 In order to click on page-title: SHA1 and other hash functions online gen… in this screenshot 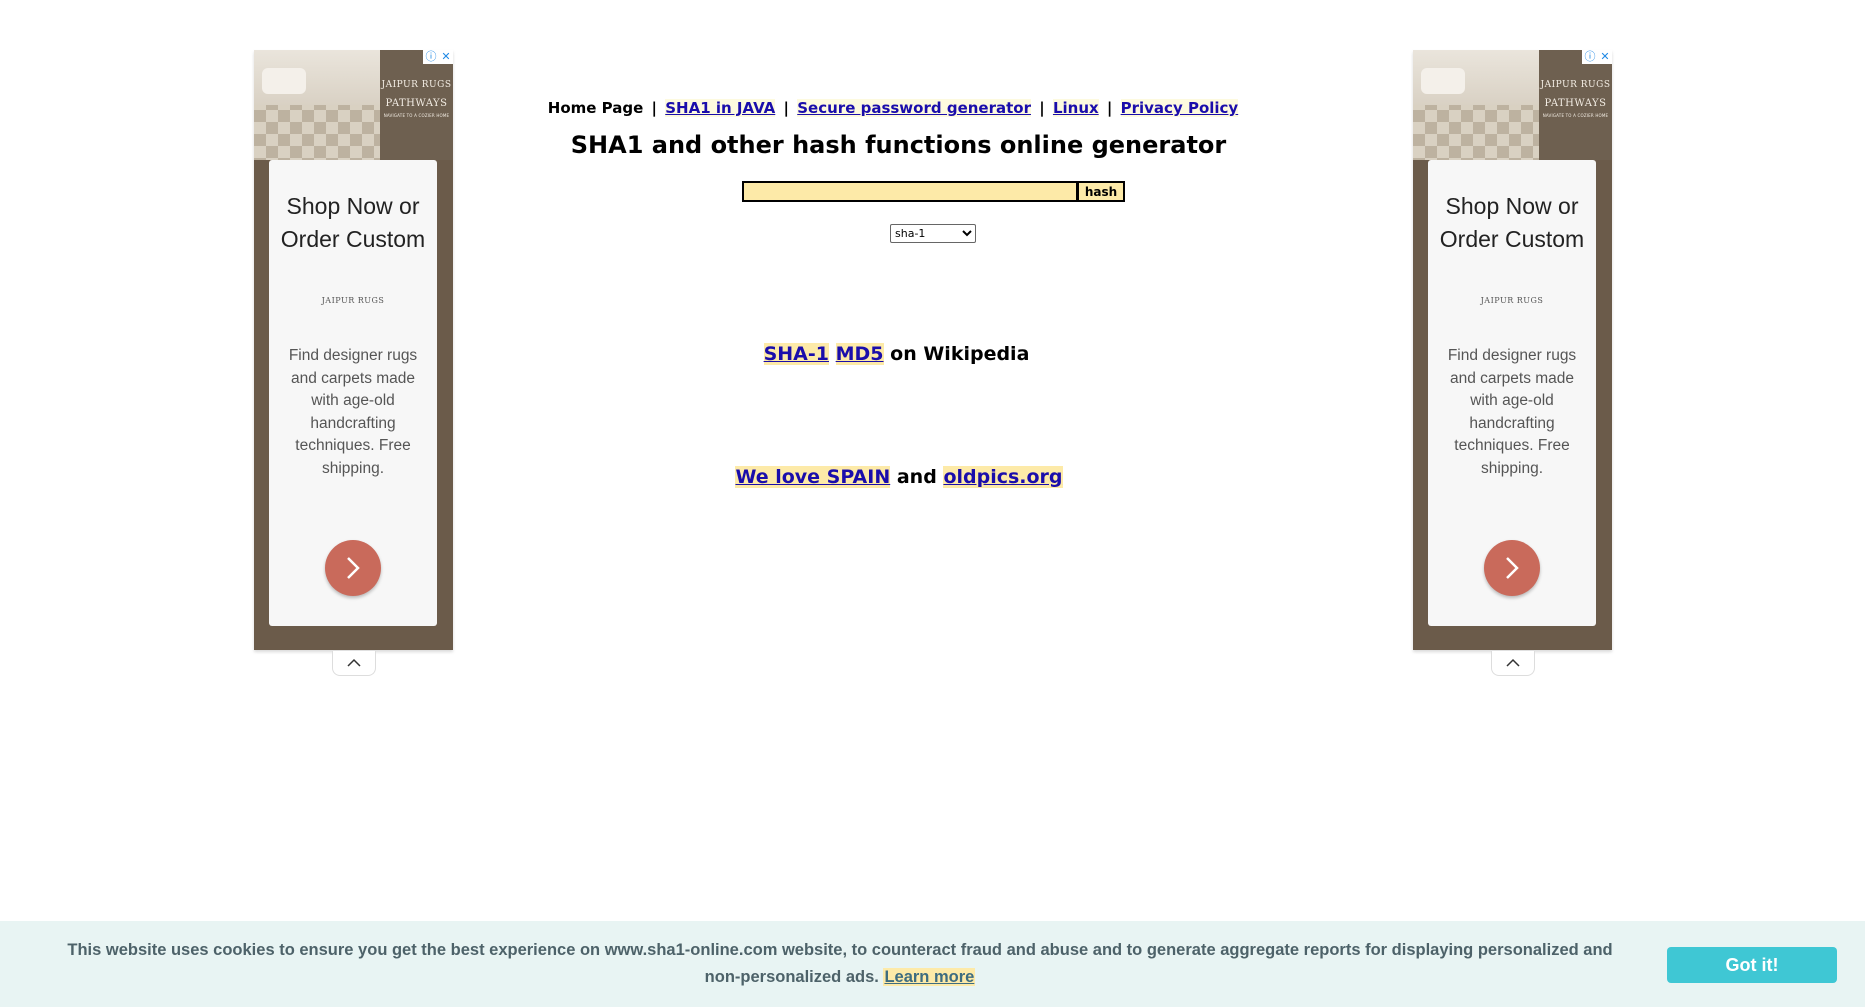, I will do `click(932, 145)`.